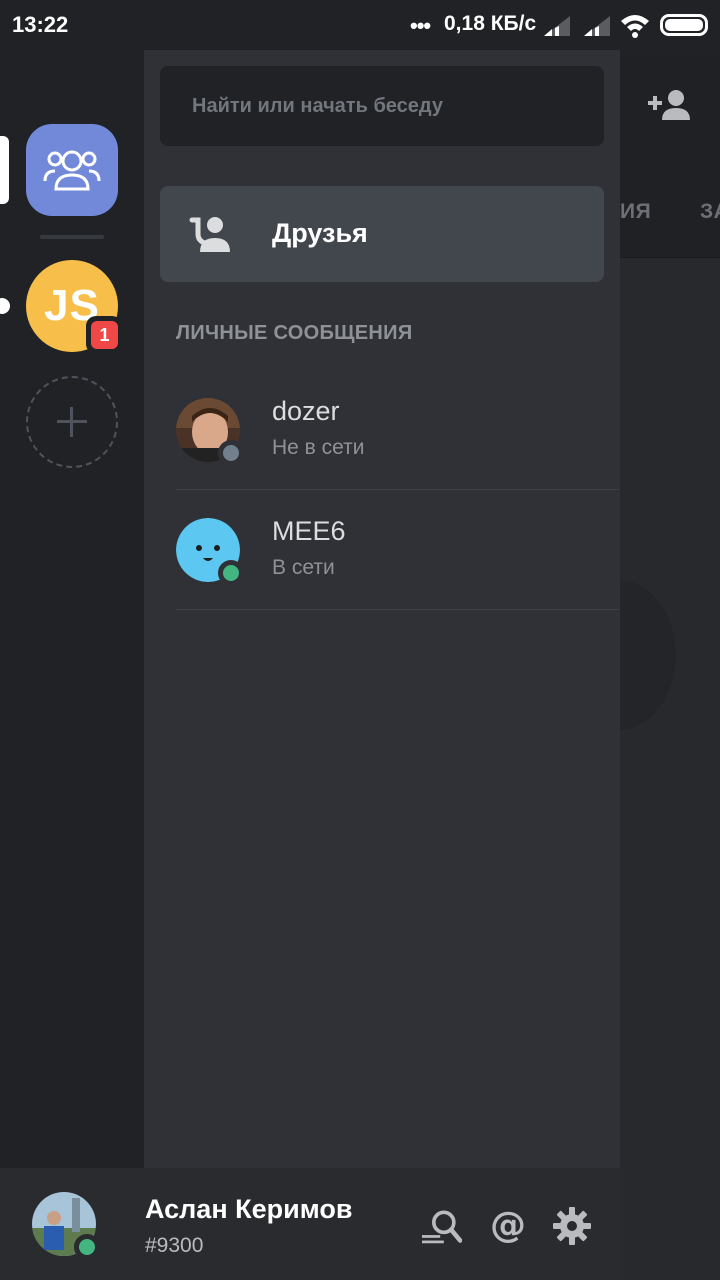  What do you see at coordinates (318, 447) in the screenshot?
I see `dm-status-text: Не в сети` at bounding box center [318, 447].